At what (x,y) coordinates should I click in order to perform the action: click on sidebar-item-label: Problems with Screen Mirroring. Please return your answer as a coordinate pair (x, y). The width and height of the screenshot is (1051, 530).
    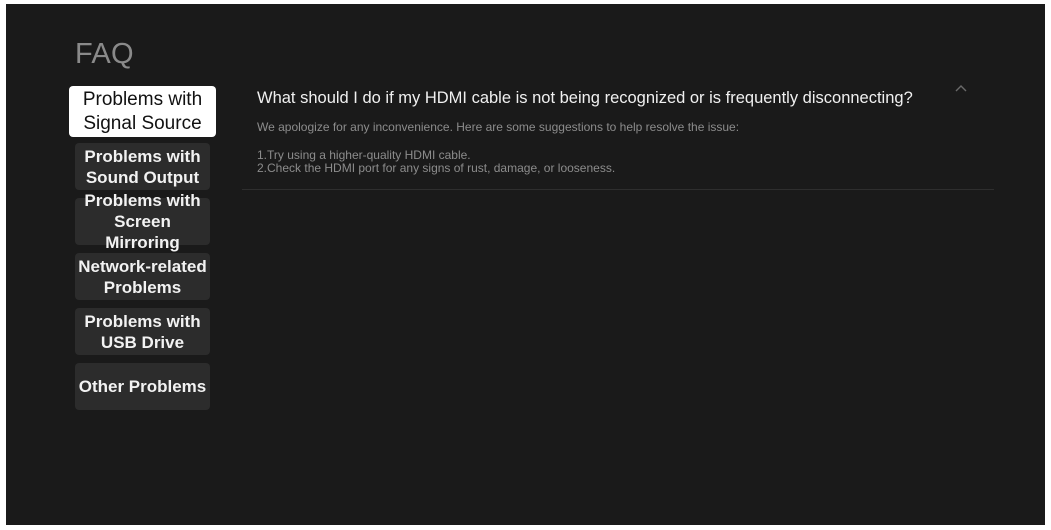
    Looking at the image, I should click on (142, 221).